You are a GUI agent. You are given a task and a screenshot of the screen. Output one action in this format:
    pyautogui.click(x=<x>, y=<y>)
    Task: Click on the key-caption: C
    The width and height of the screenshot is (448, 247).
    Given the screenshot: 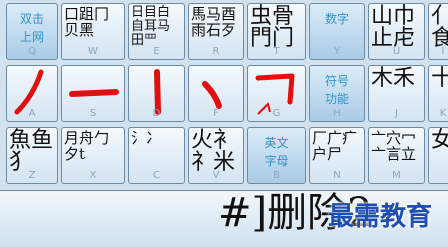 What is the action you would take?
    pyautogui.click(x=156, y=175)
    